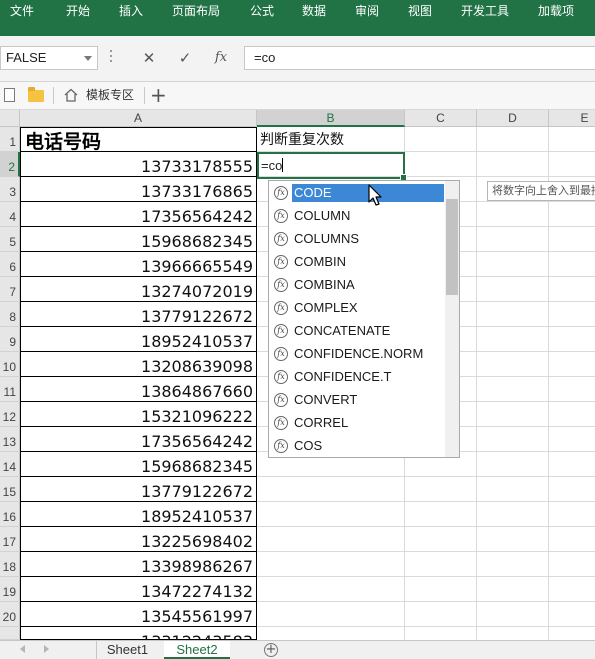 Image resolution: width=595 pixels, height=659 pixels. What do you see at coordinates (357, 423) in the screenshot?
I see `autocomplete-item: fx CORREL` at bounding box center [357, 423].